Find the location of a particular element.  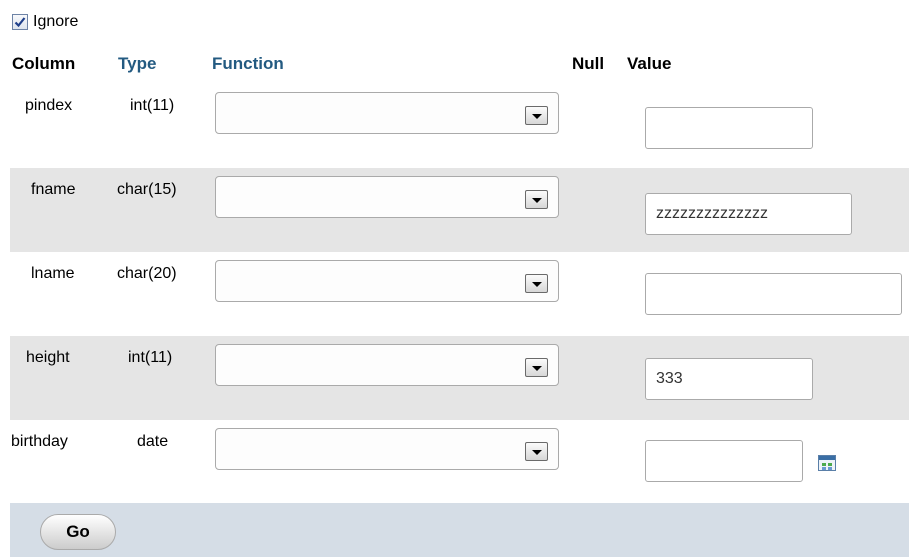

header-null: Null is located at coordinates (588, 63).